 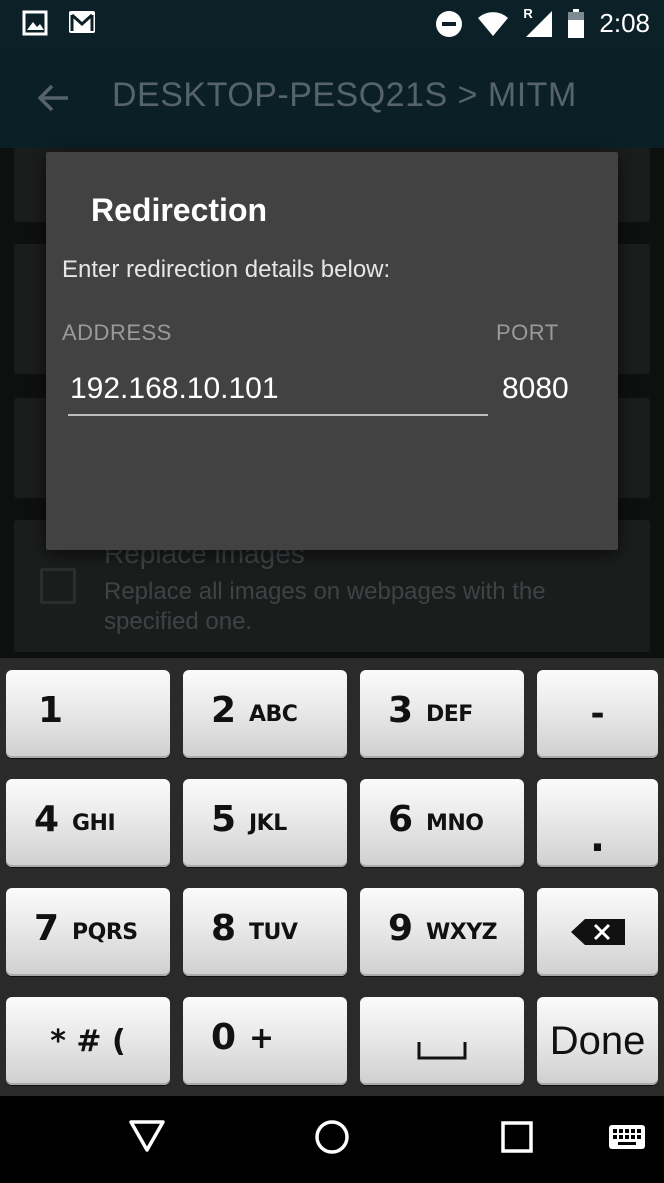 What do you see at coordinates (401, 928) in the screenshot?
I see `key-number: 9` at bounding box center [401, 928].